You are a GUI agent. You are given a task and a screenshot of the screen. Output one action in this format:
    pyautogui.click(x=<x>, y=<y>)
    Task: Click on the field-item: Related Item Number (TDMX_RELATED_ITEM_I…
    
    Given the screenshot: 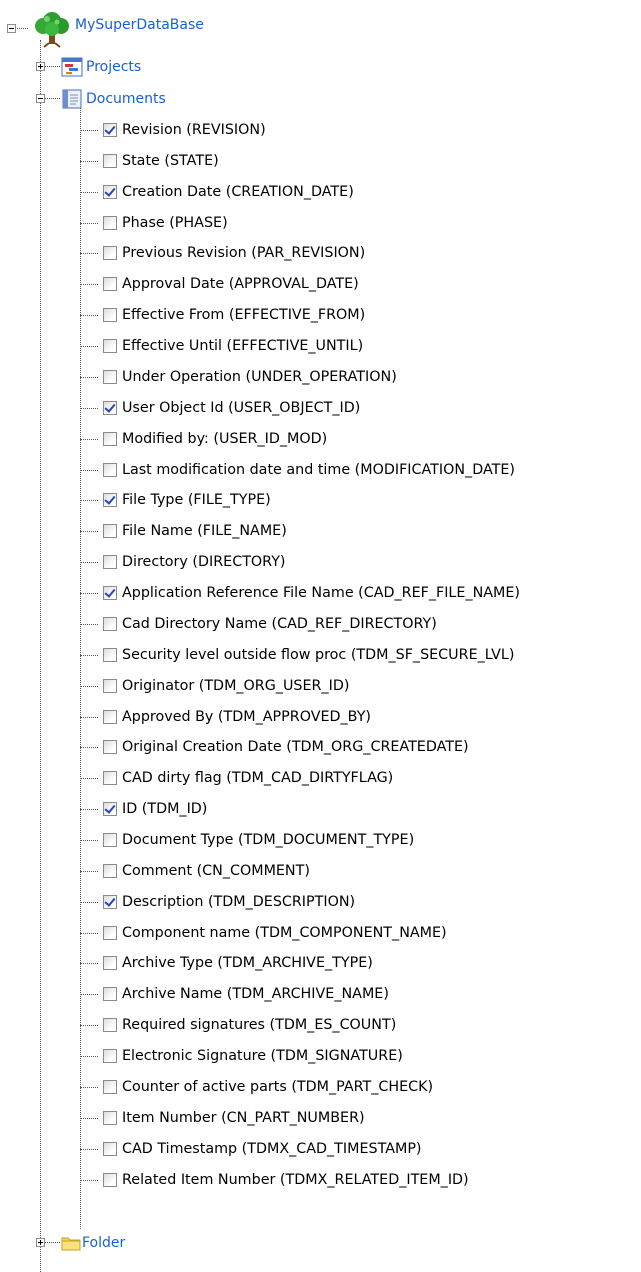 What is the action you would take?
    pyautogui.click(x=286, y=1180)
    